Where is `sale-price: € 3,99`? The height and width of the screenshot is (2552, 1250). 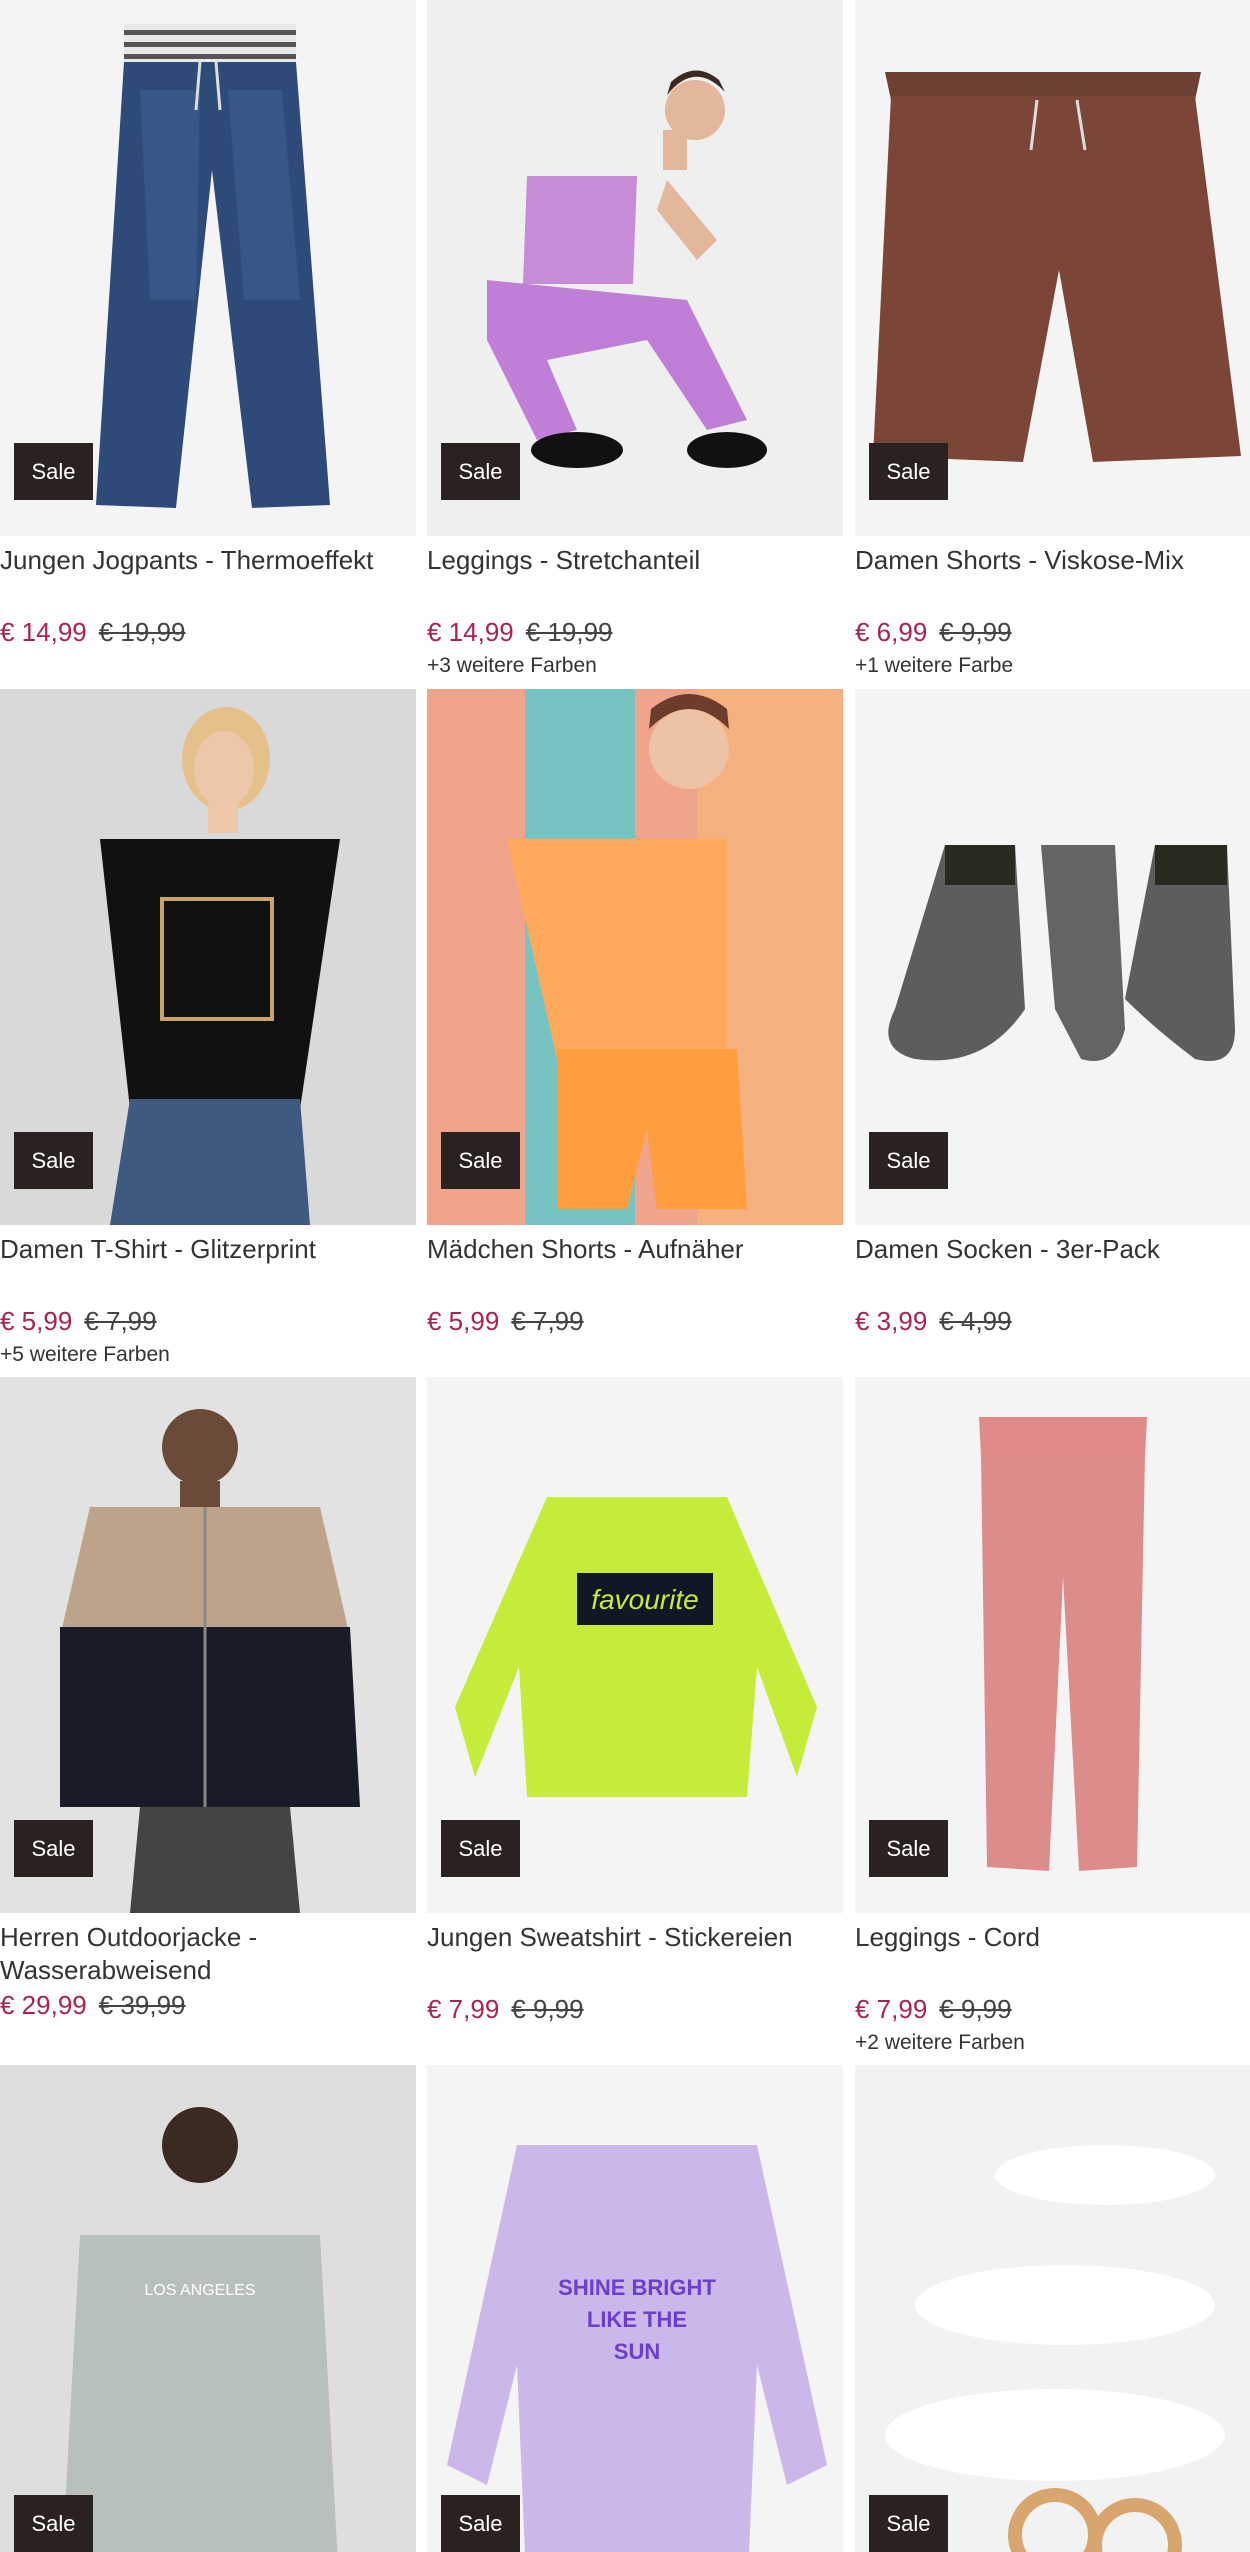
sale-price: € 3,99 is located at coordinates (891, 1321).